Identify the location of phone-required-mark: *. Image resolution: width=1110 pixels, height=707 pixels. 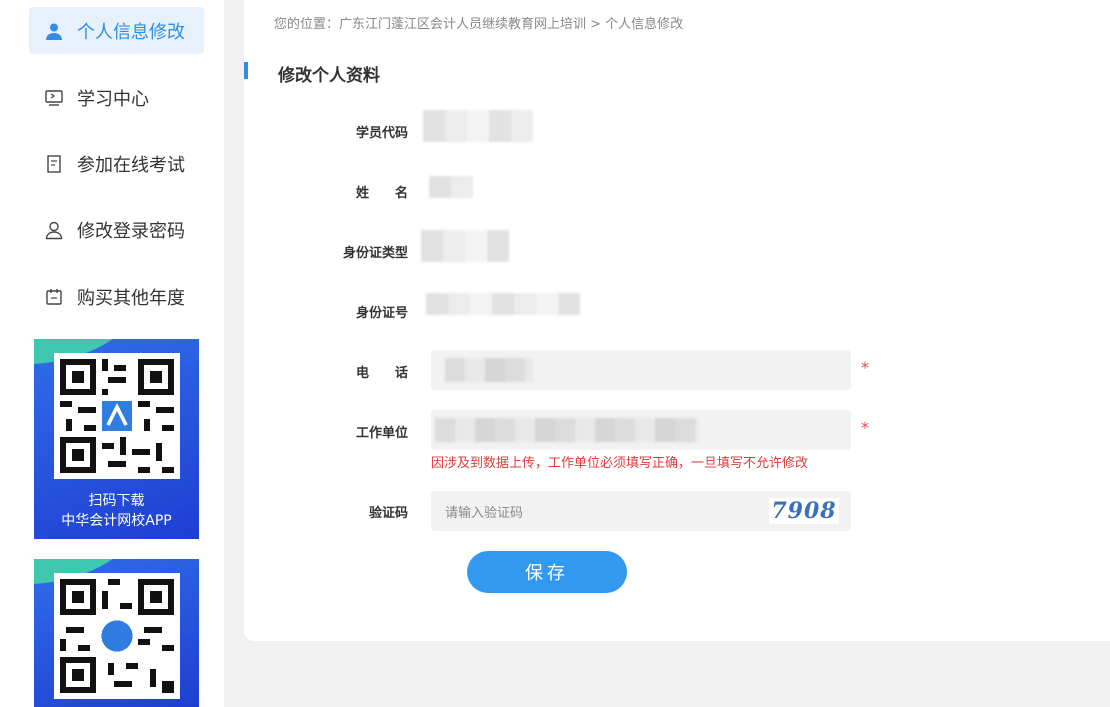
(865, 367).